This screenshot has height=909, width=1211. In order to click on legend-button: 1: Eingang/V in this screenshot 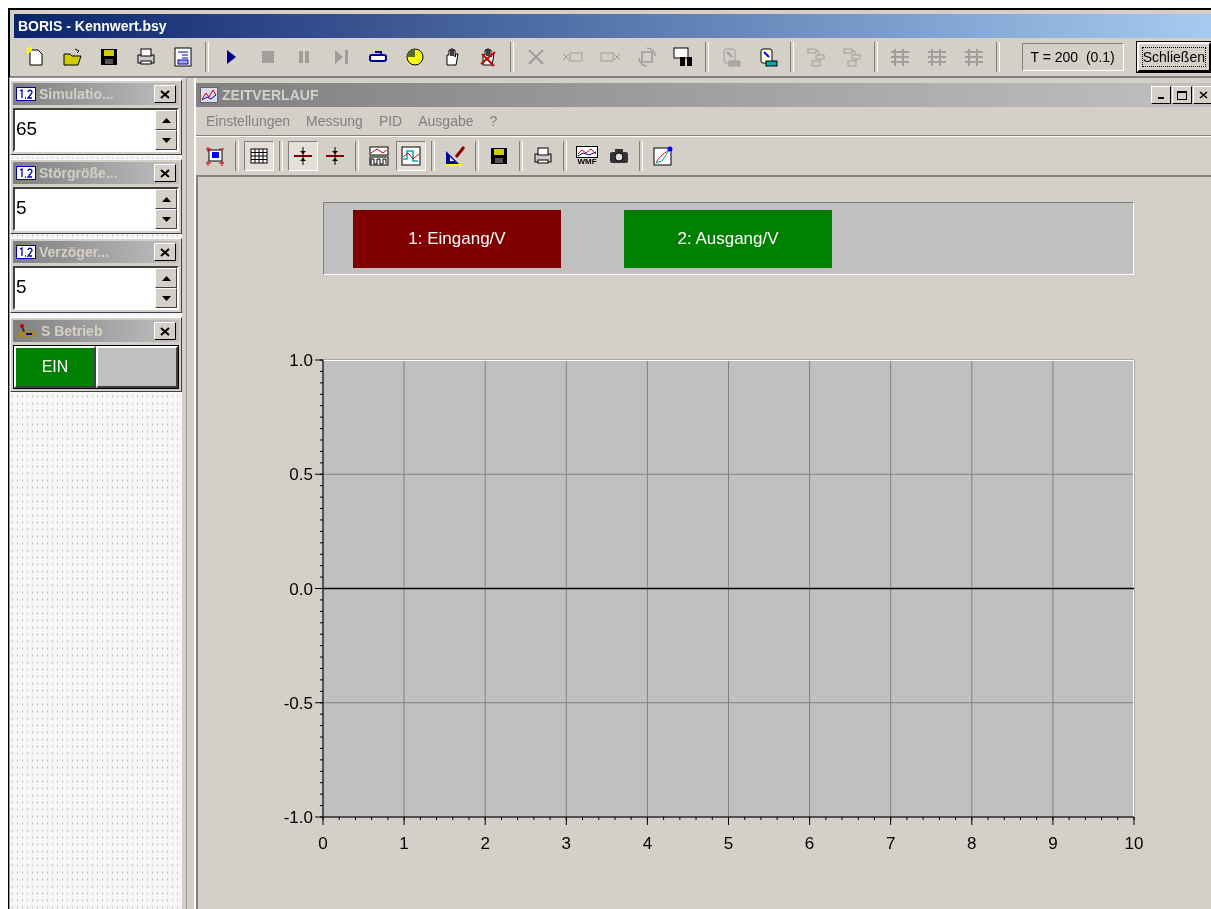, I will do `click(457, 238)`.